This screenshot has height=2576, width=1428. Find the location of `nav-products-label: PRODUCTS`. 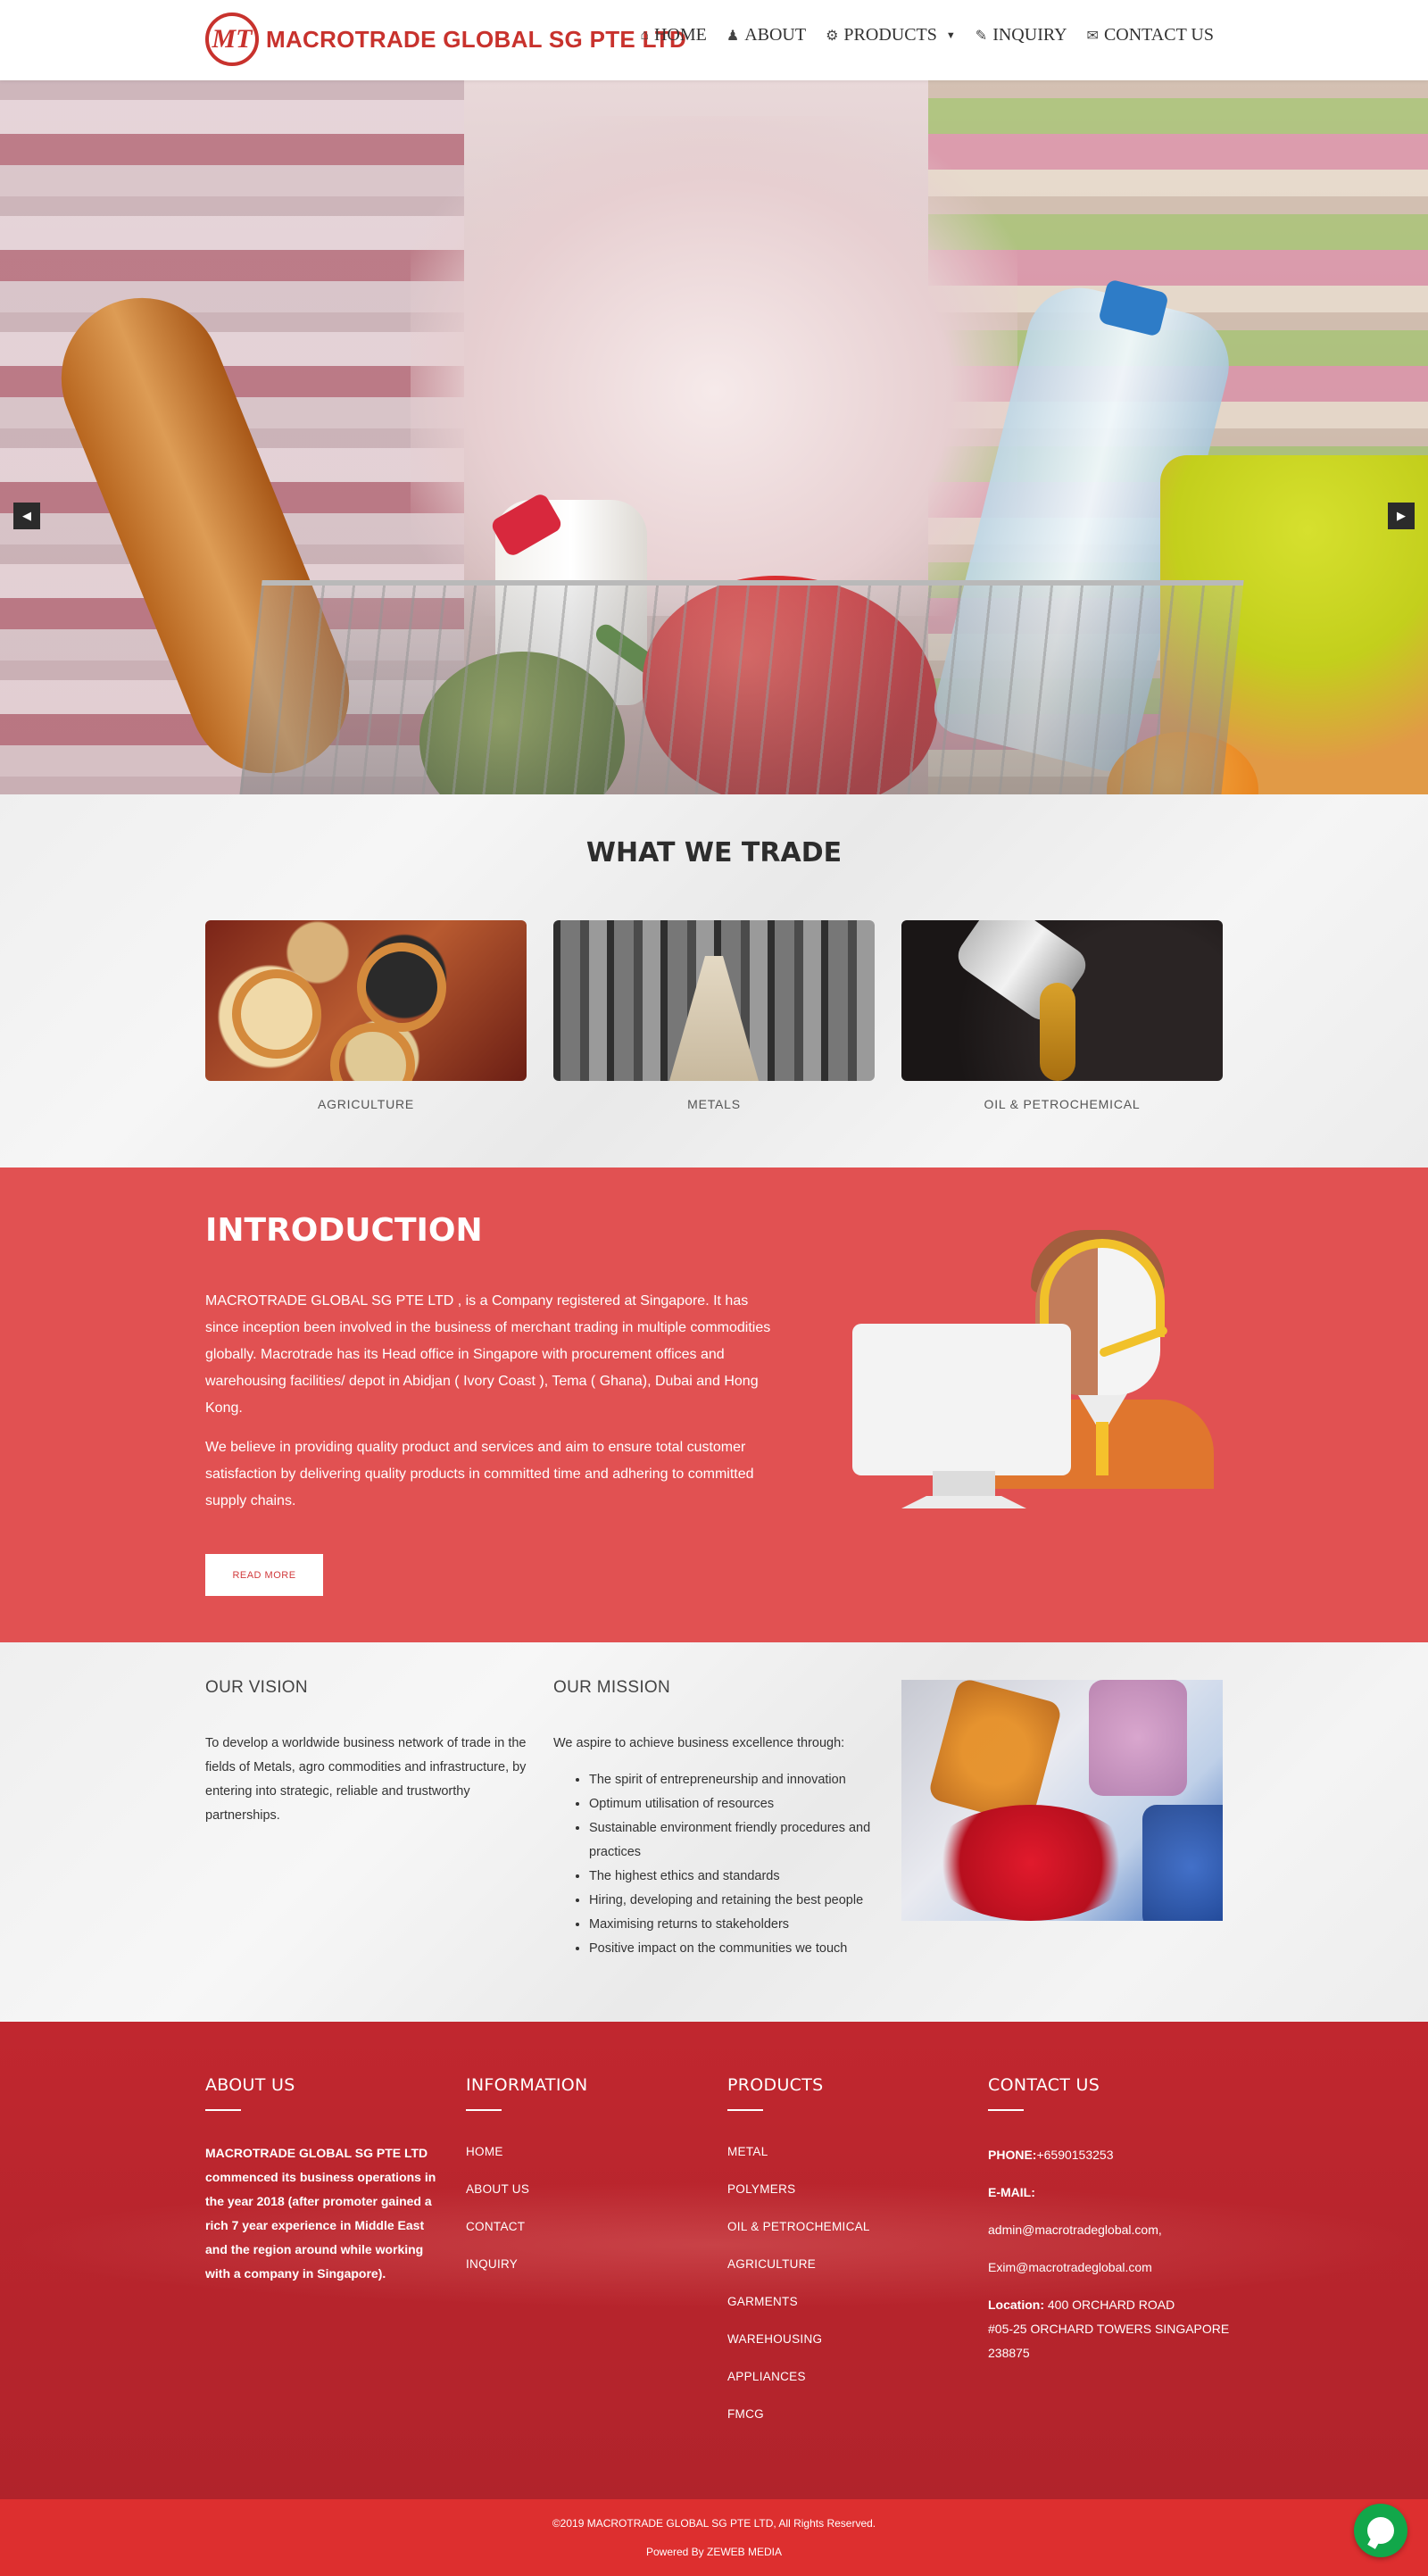

nav-products-label: PRODUCTS is located at coordinates (890, 35).